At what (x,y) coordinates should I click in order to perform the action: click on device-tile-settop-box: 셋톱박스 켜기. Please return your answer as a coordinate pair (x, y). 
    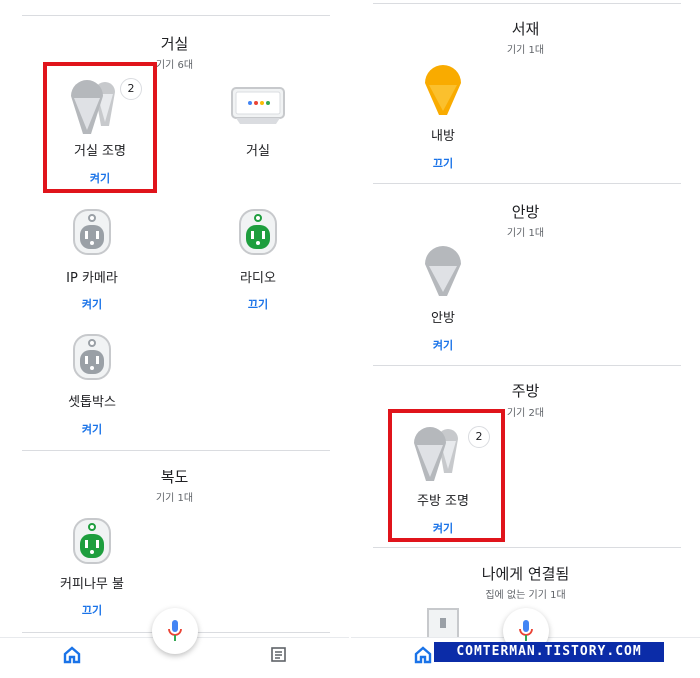
    Looking at the image, I should click on (92, 398).